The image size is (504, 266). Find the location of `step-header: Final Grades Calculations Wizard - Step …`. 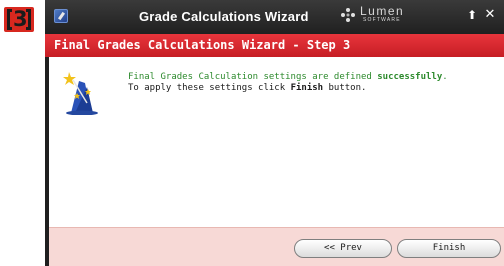

step-header: Final Grades Calculations Wizard - Step … is located at coordinates (274, 45).